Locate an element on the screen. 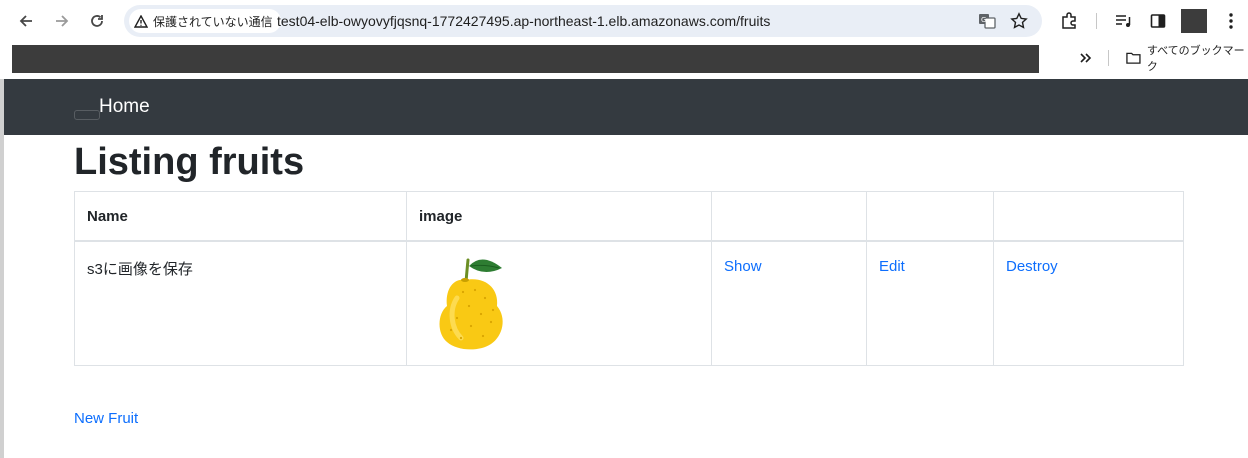 The height and width of the screenshot is (458, 1248). security-chip: 保護されていない通信 is located at coordinates (205, 21).